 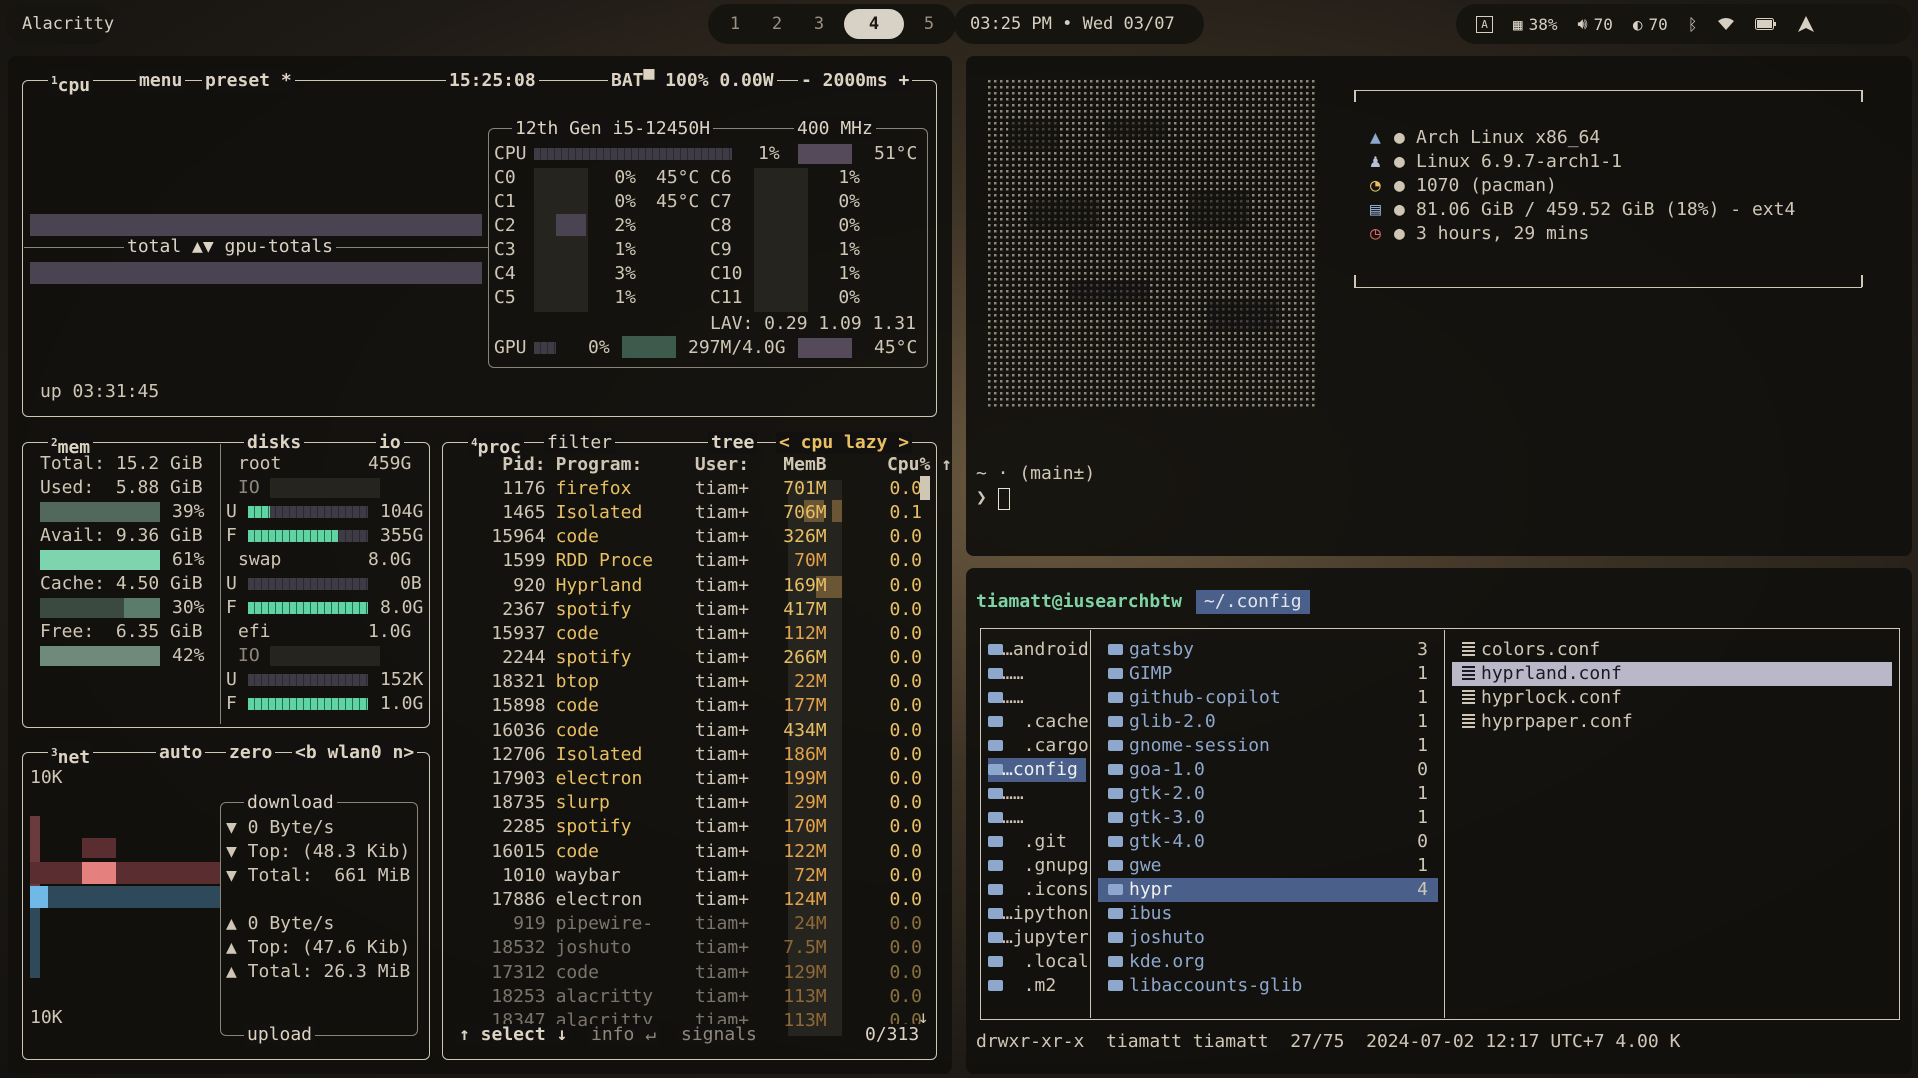 What do you see at coordinates (706, 609) in the screenshot?
I see `process-row: 2367 spotify tiam+ 417M 0.0` at bounding box center [706, 609].